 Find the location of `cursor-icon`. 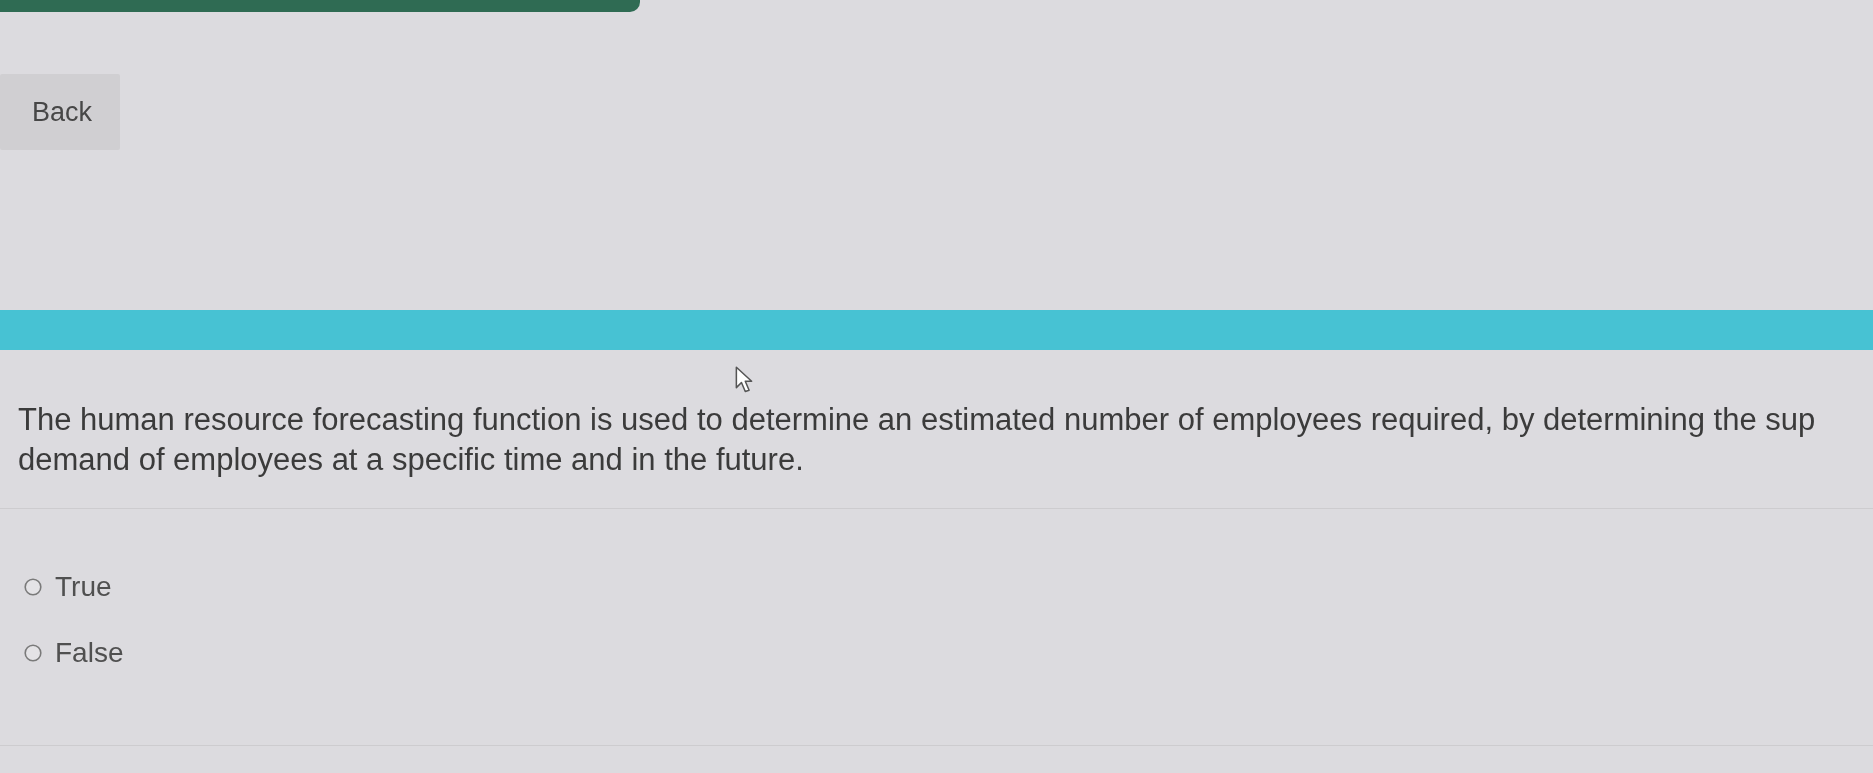

cursor-icon is located at coordinates (744, 380).